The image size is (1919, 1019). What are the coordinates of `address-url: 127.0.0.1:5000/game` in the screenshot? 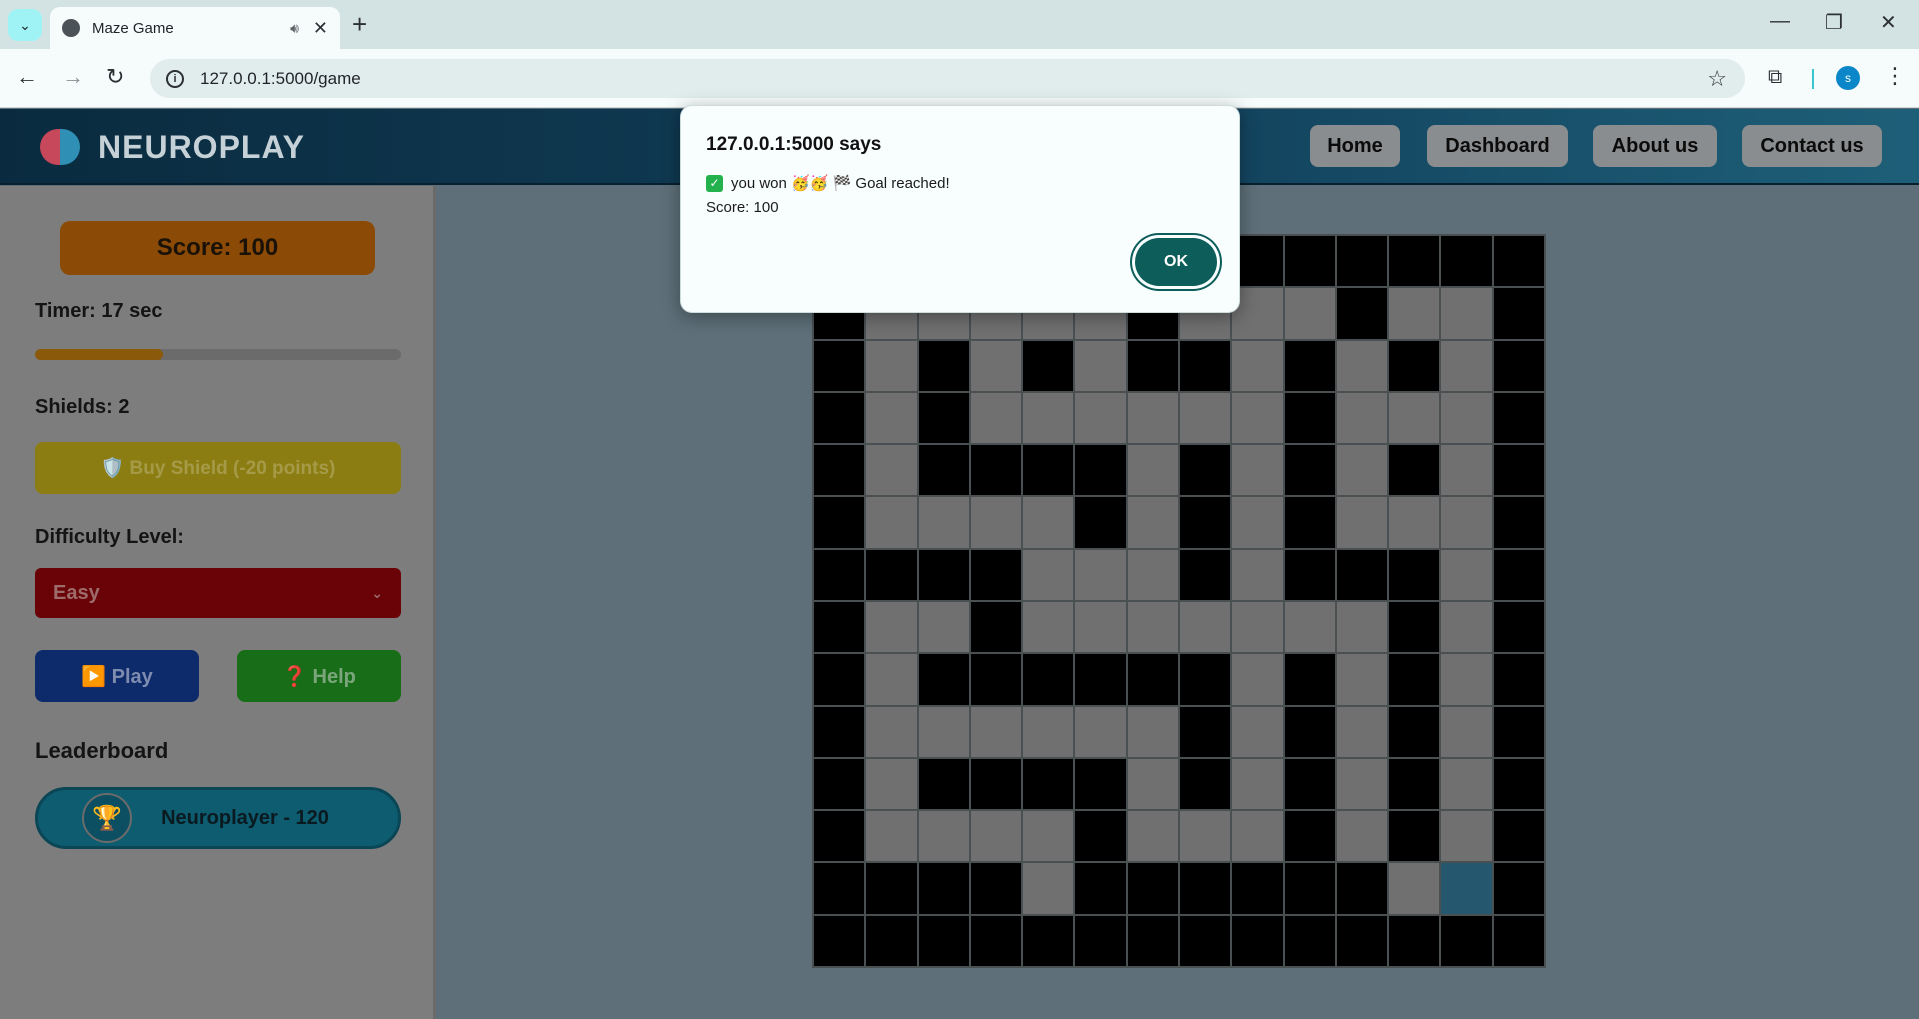 It's located at (953, 79).